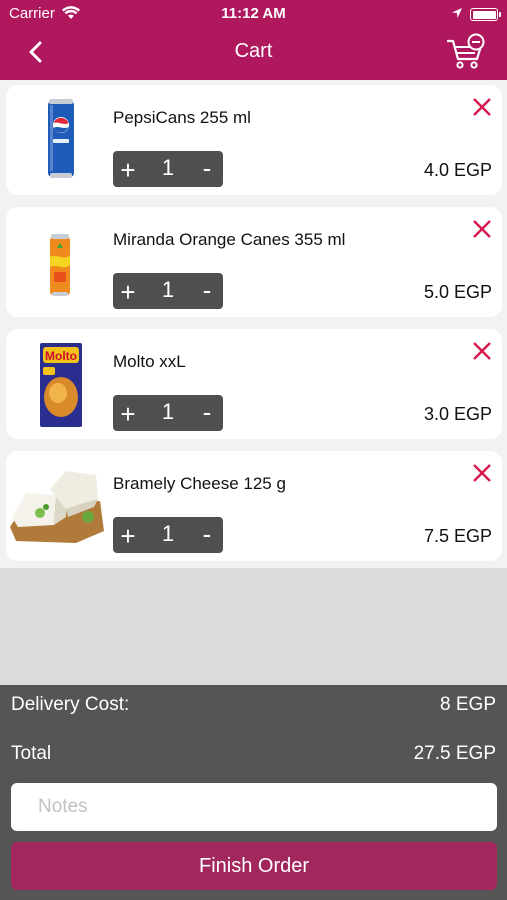 The image size is (507, 900). I want to click on delivery-cost-value: 8 EGP, so click(468, 704).